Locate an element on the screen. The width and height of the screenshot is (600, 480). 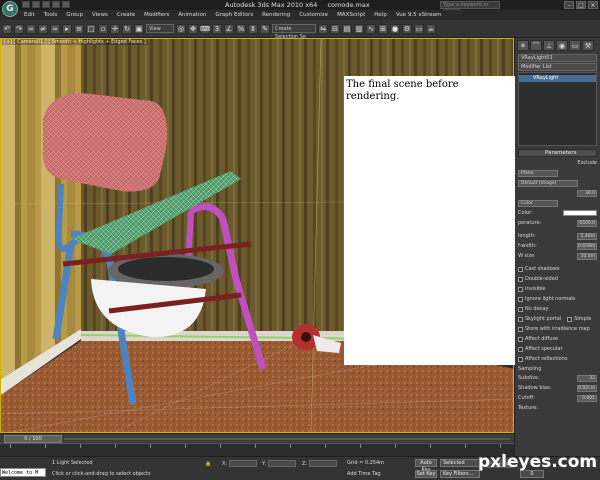
menu-views: Views is located at coordinates (100, 15).